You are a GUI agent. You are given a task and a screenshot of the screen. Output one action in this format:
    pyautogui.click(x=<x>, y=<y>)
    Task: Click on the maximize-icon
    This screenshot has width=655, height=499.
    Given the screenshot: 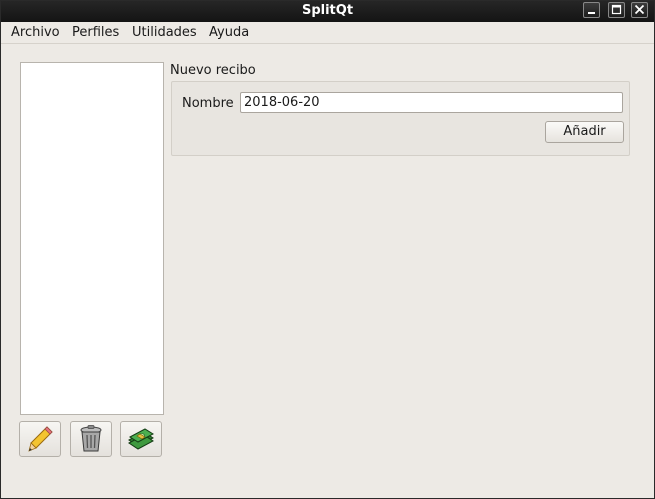 What is the action you would take?
    pyautogui.click(x=616, y=9)
    